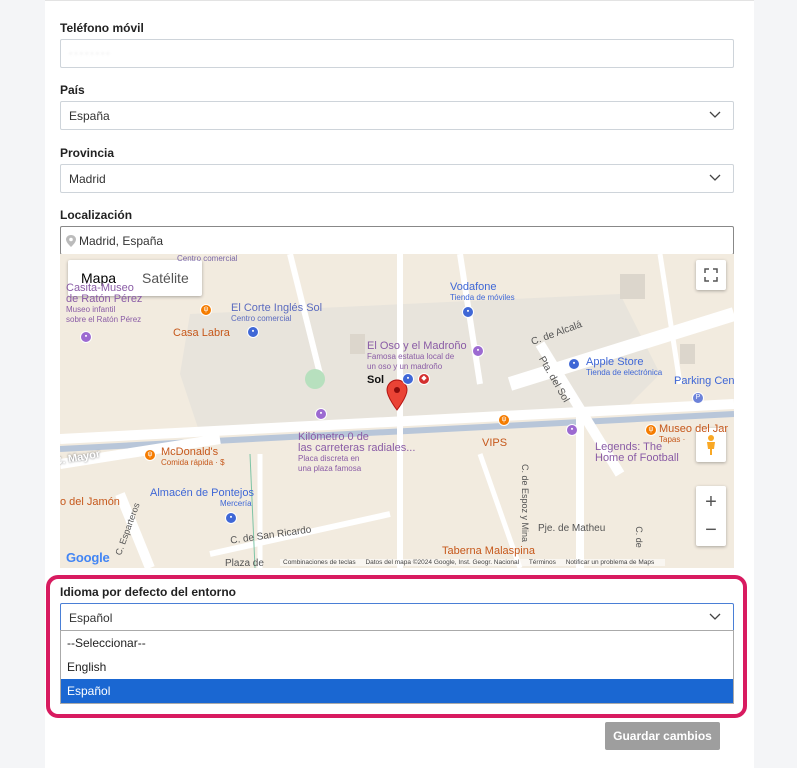 The width and height of the screenshot is (797, 768). What do you see at coordinates (87, 178) in the screenshot?
I see `province-value: Madrid` at bounding box center [87, 178].